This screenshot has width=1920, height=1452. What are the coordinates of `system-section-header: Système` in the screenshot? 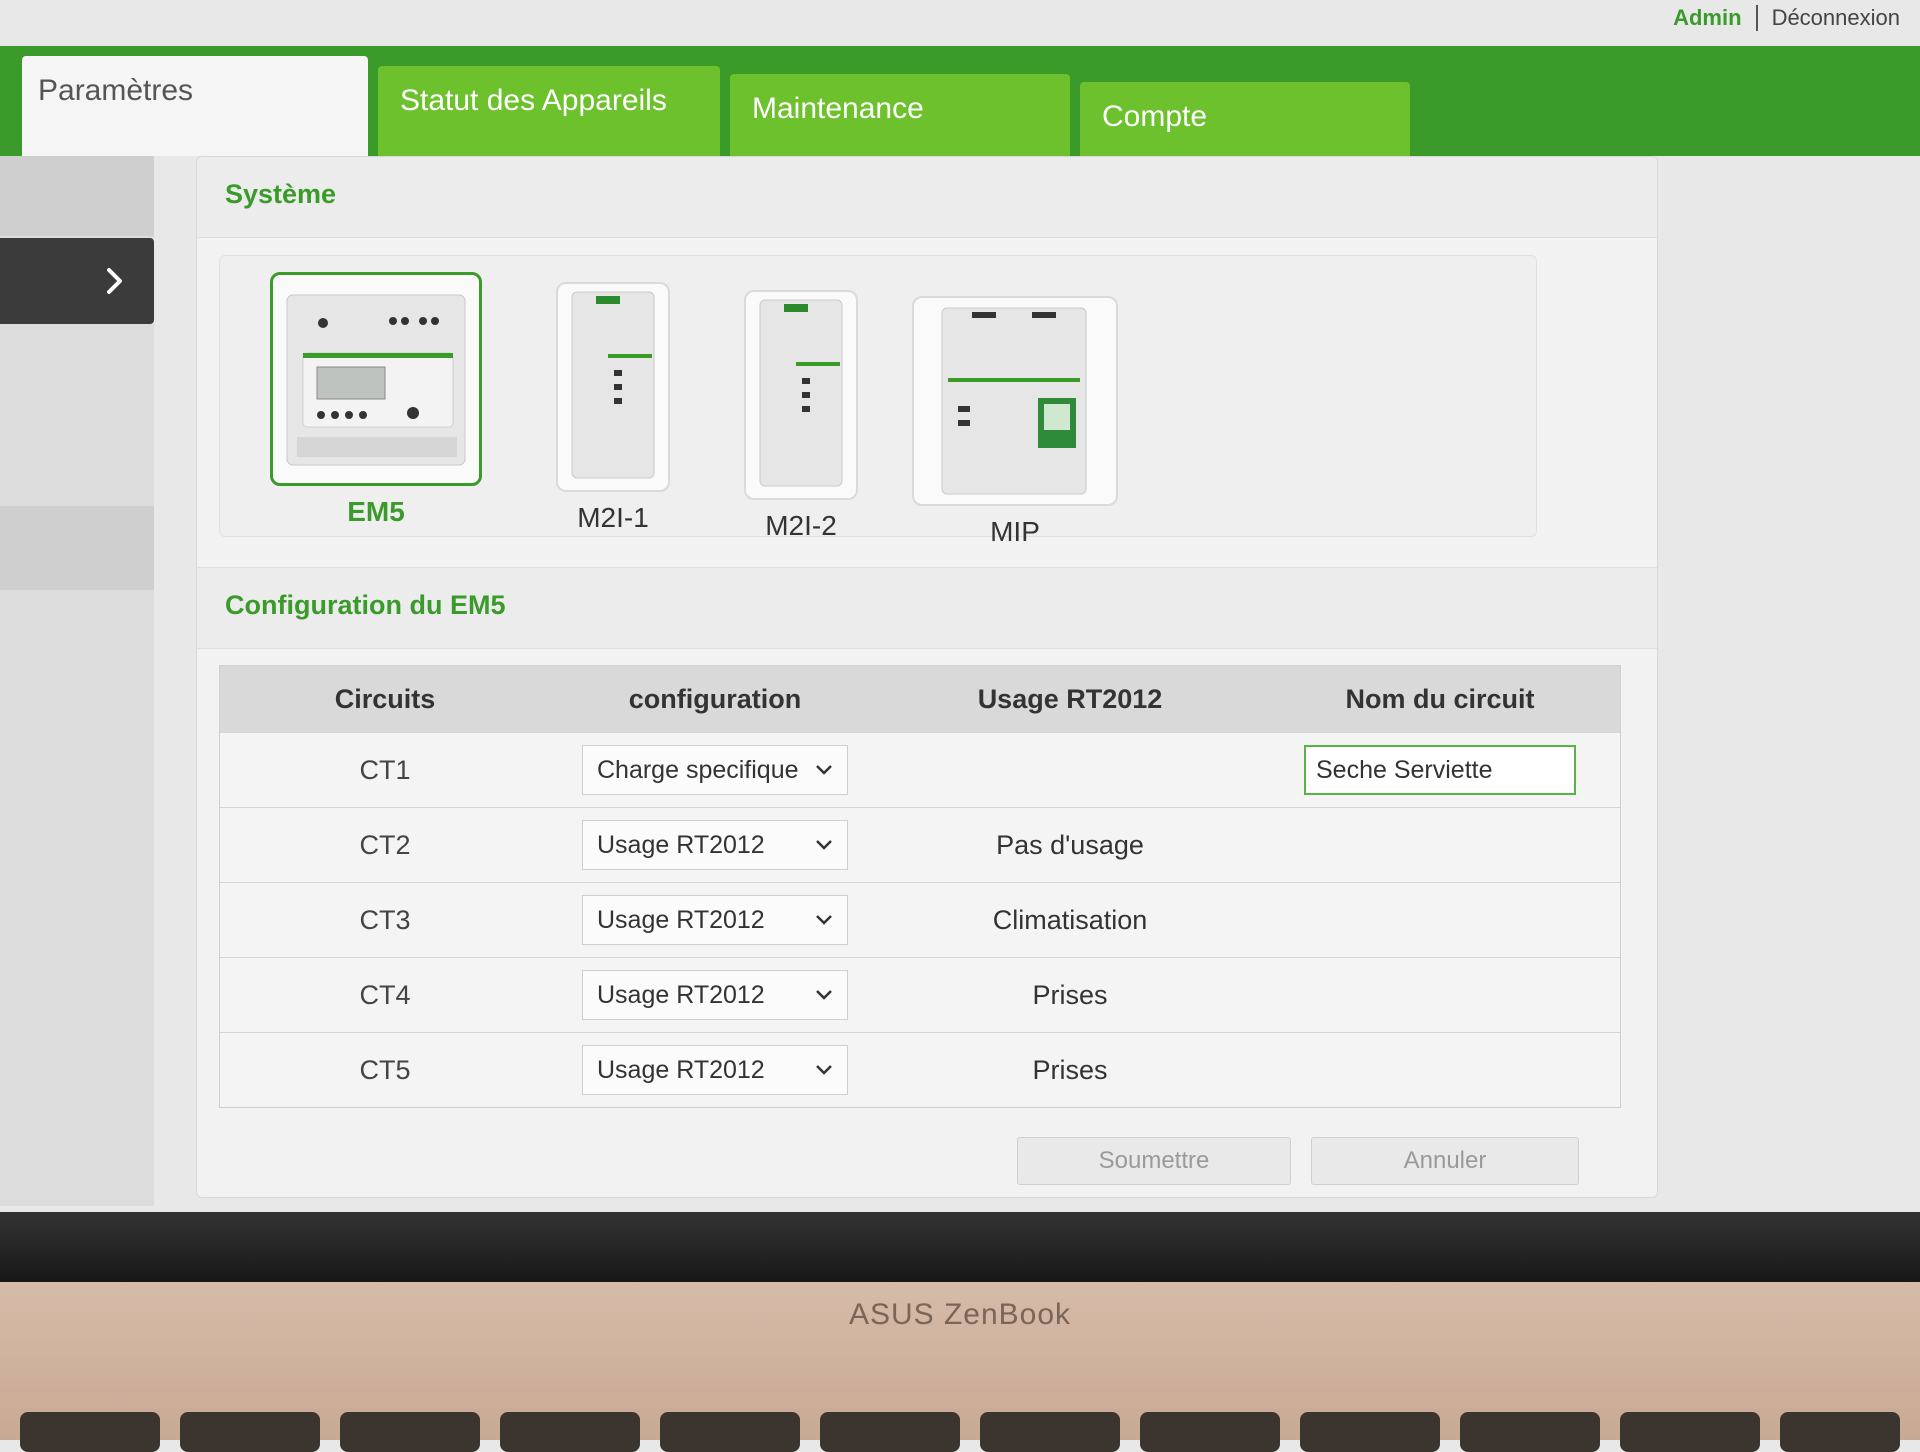 It's located at (927, 197).